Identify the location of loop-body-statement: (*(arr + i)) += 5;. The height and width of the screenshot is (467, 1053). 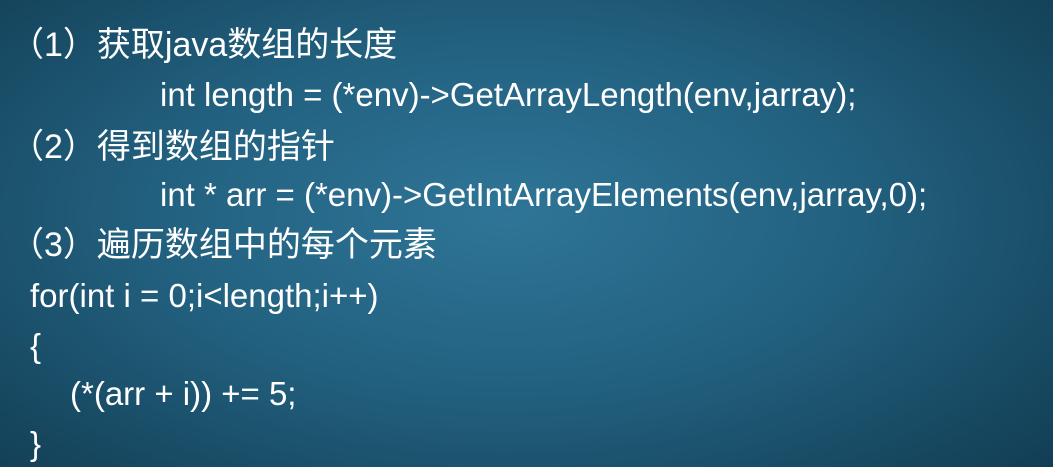
(183, 393).